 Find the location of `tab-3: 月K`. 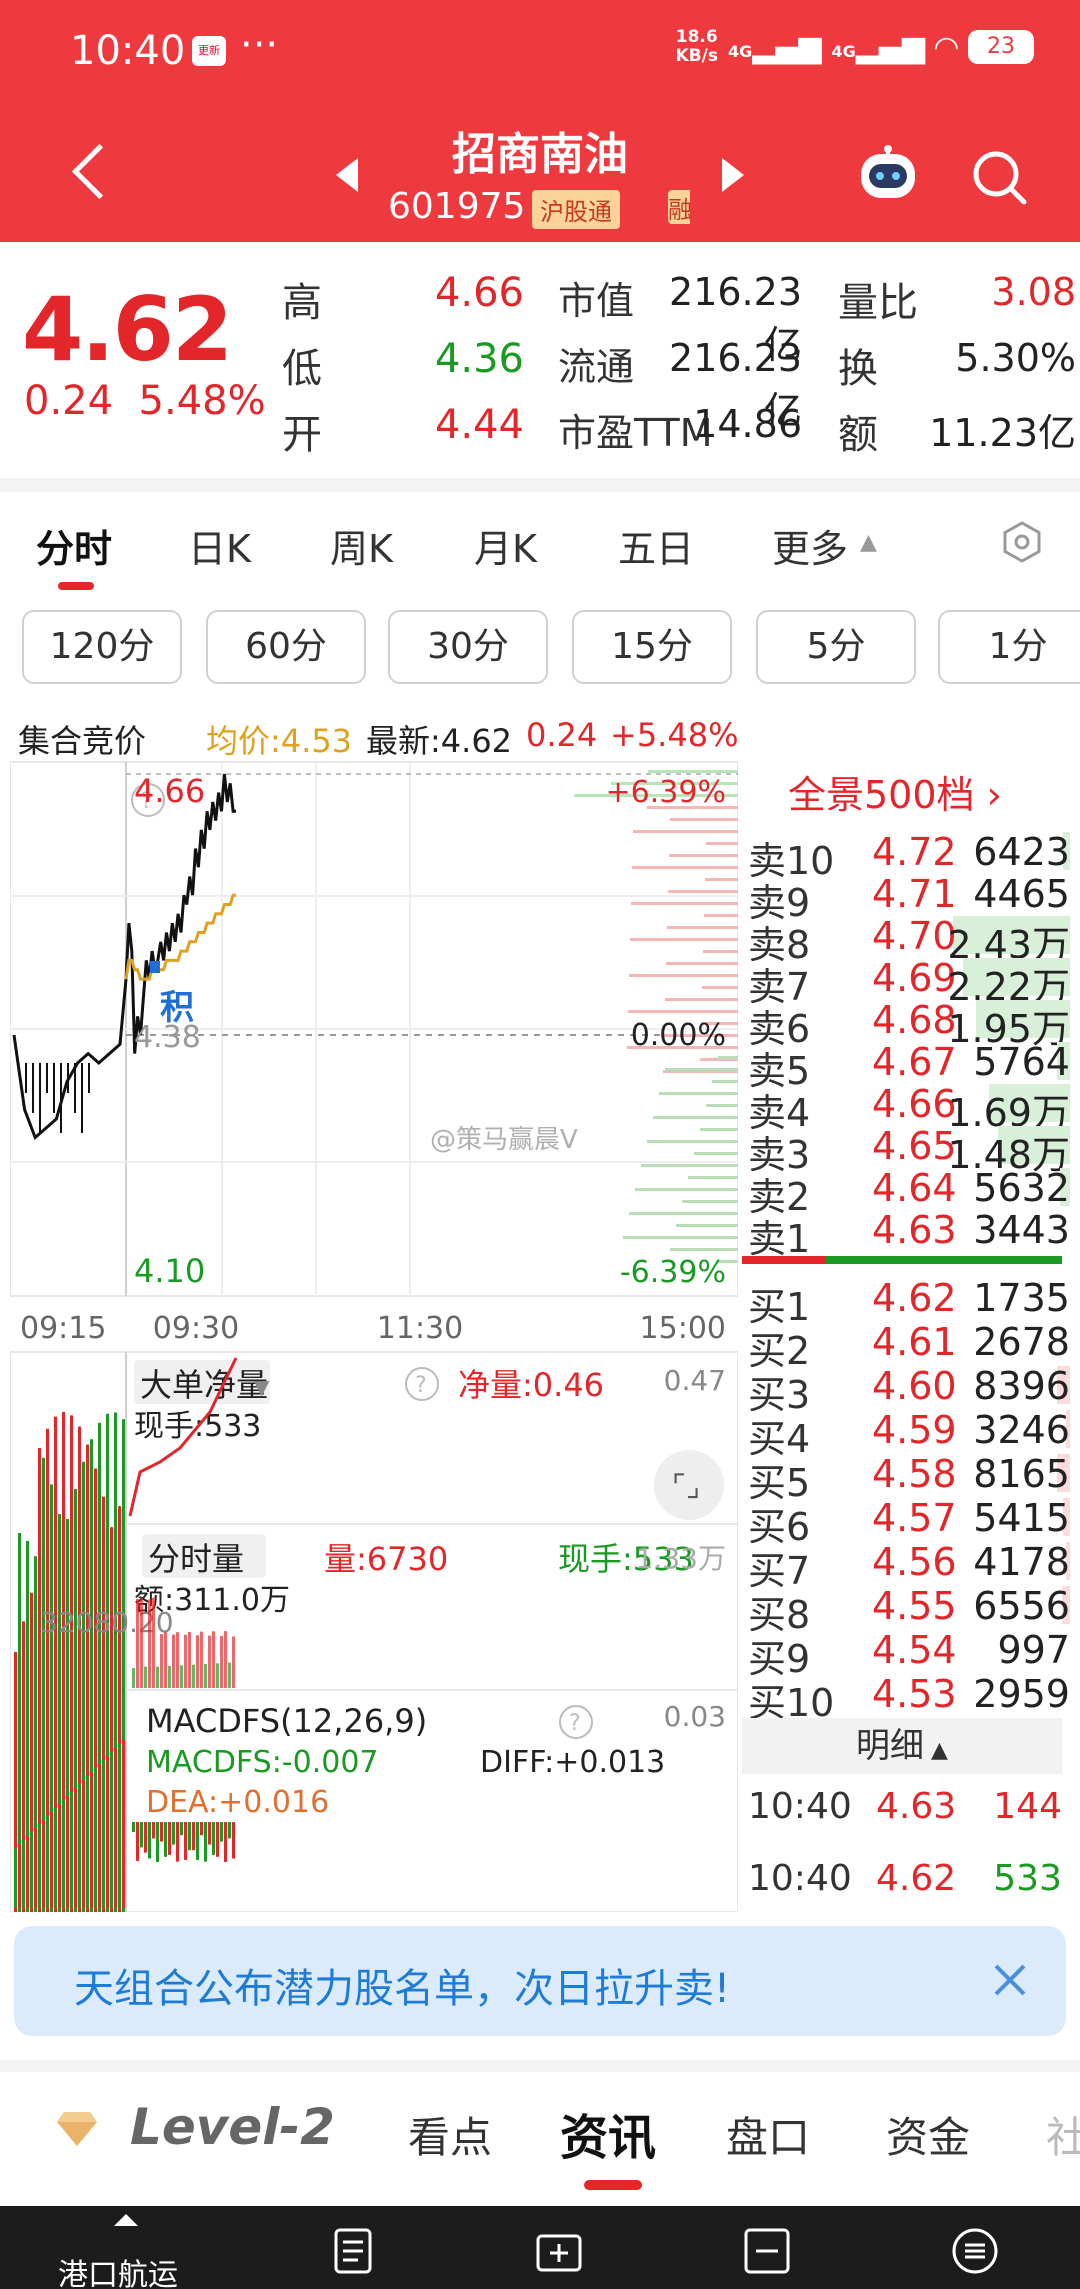

tab-3: 月K is located at coordinates (505, 545).